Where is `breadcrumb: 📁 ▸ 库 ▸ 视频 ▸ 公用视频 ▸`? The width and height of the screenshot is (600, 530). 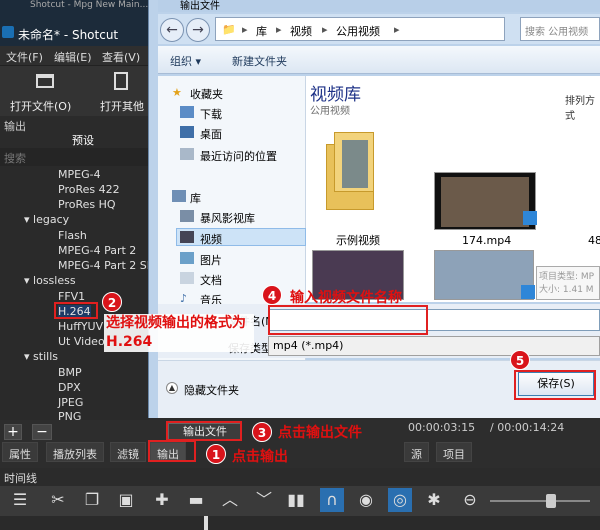
breadcrumb: 📁 ▸ 库 ▸ 视频 ▸ 公用视频 ▸ is located at coordinates (360, 29).